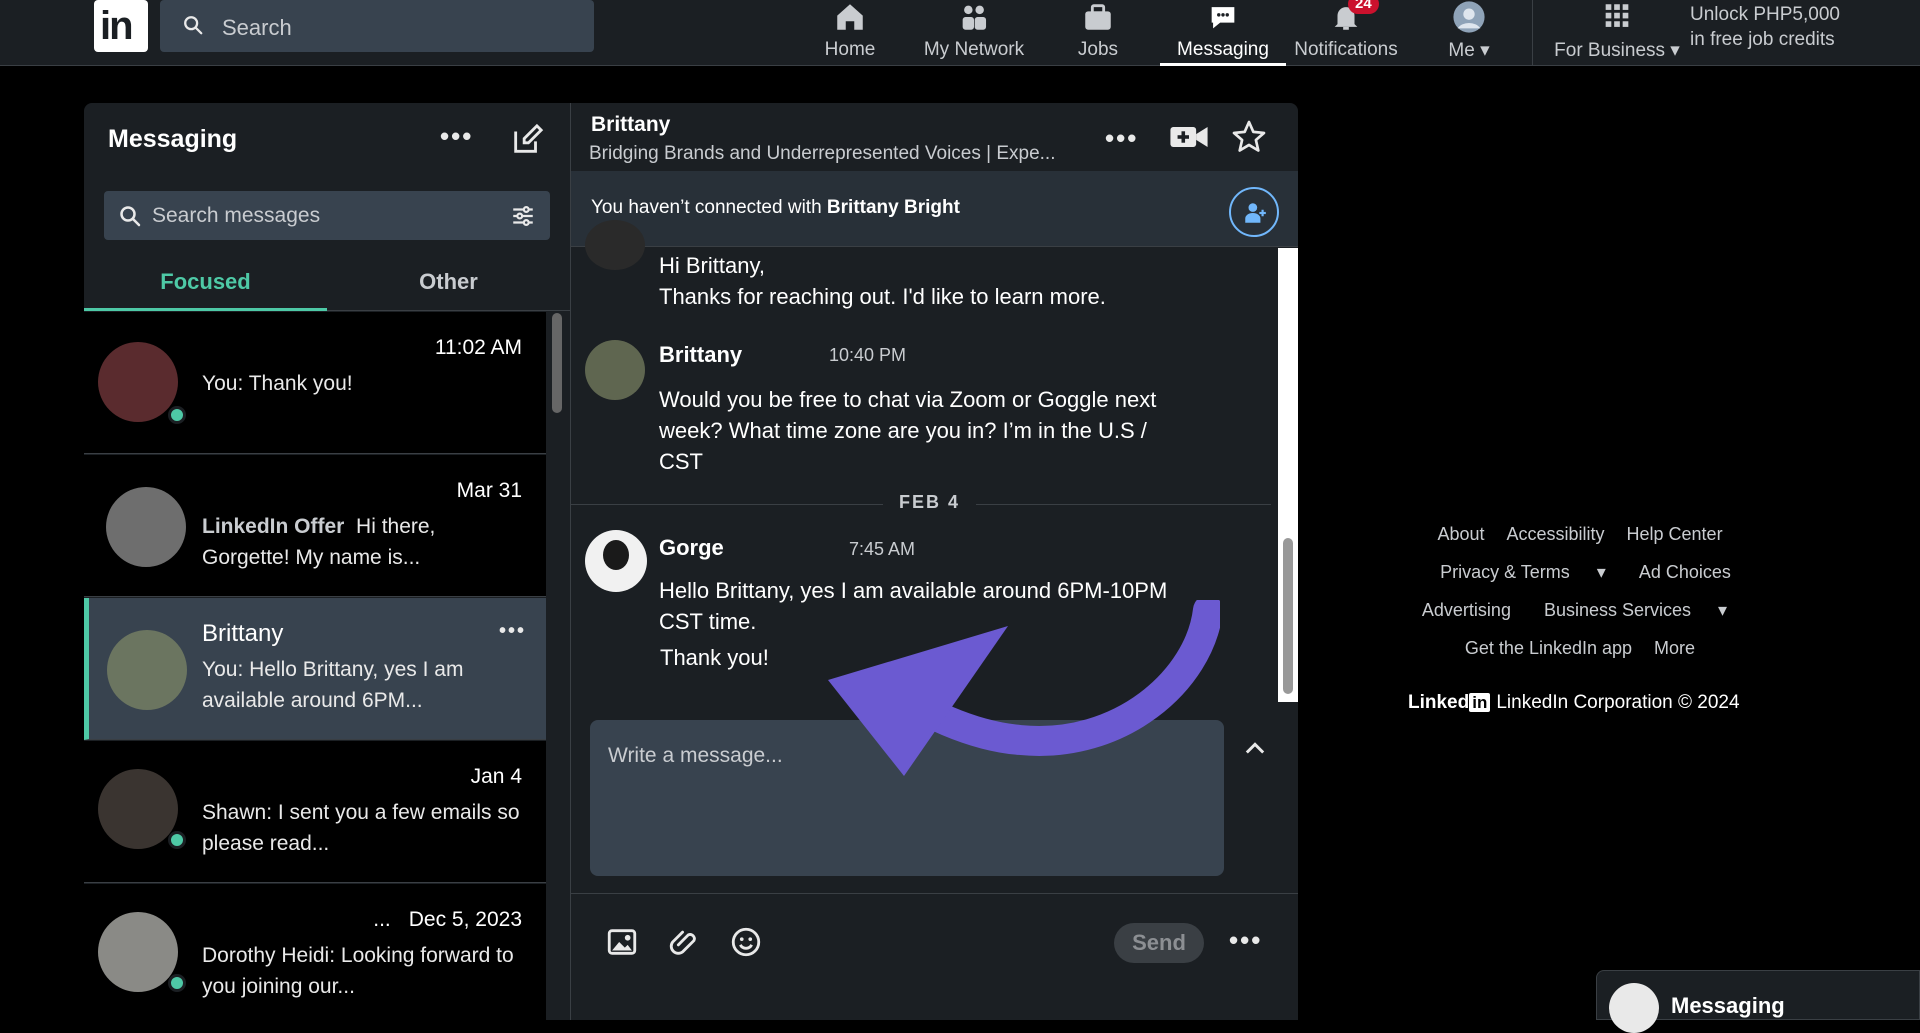  I want to click on message-line: CST, so click(681, 461).